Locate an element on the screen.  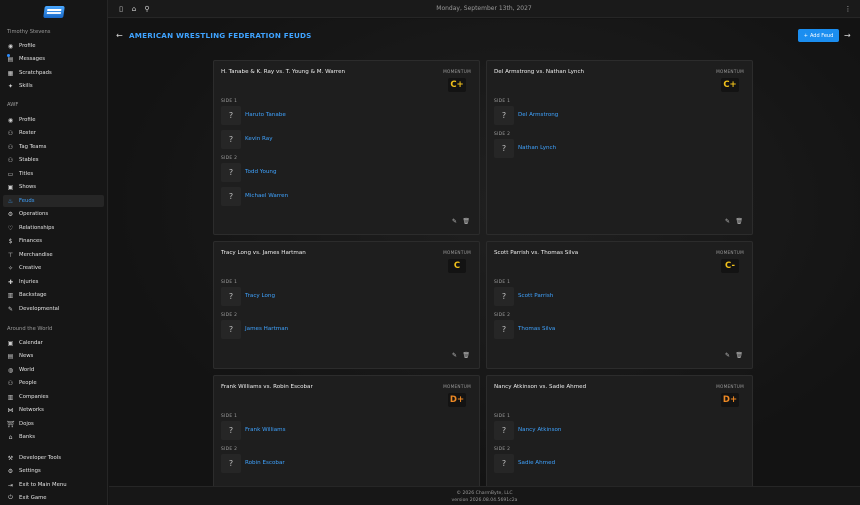
sidebar-item-stables: ⚇ Stables is located at coordinates (53, 160).